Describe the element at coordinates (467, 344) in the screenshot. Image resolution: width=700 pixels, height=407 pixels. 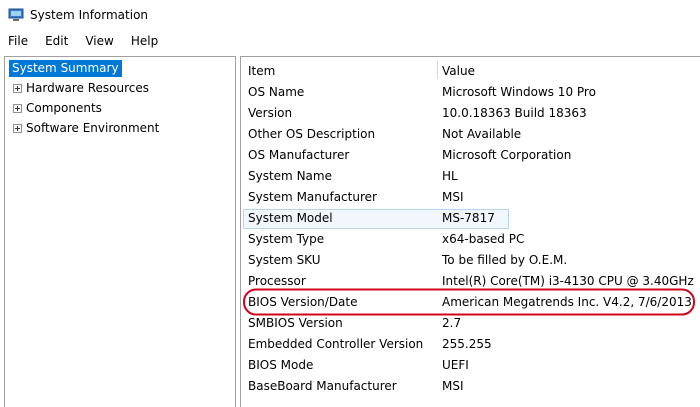
I see `row-value: 255.255` at that location.